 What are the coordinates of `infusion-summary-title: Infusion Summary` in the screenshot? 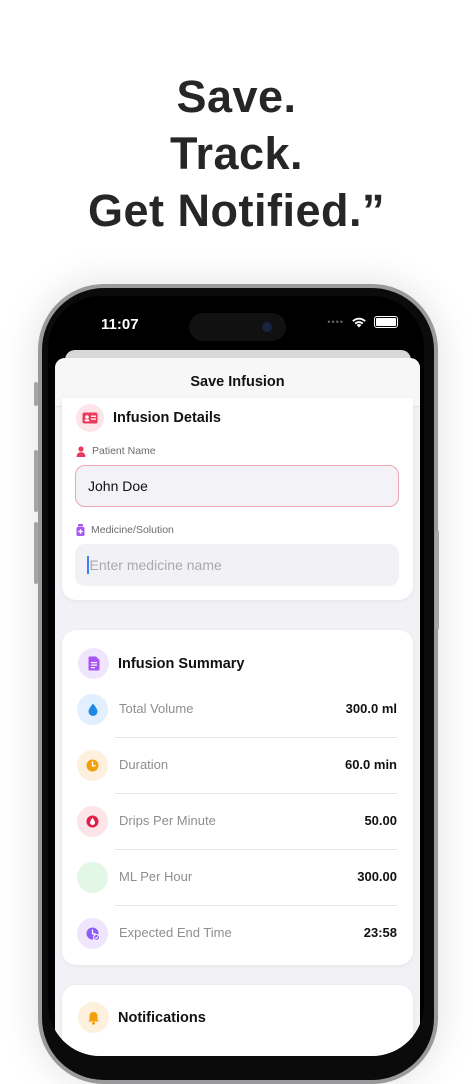 It's located at (181, 663).